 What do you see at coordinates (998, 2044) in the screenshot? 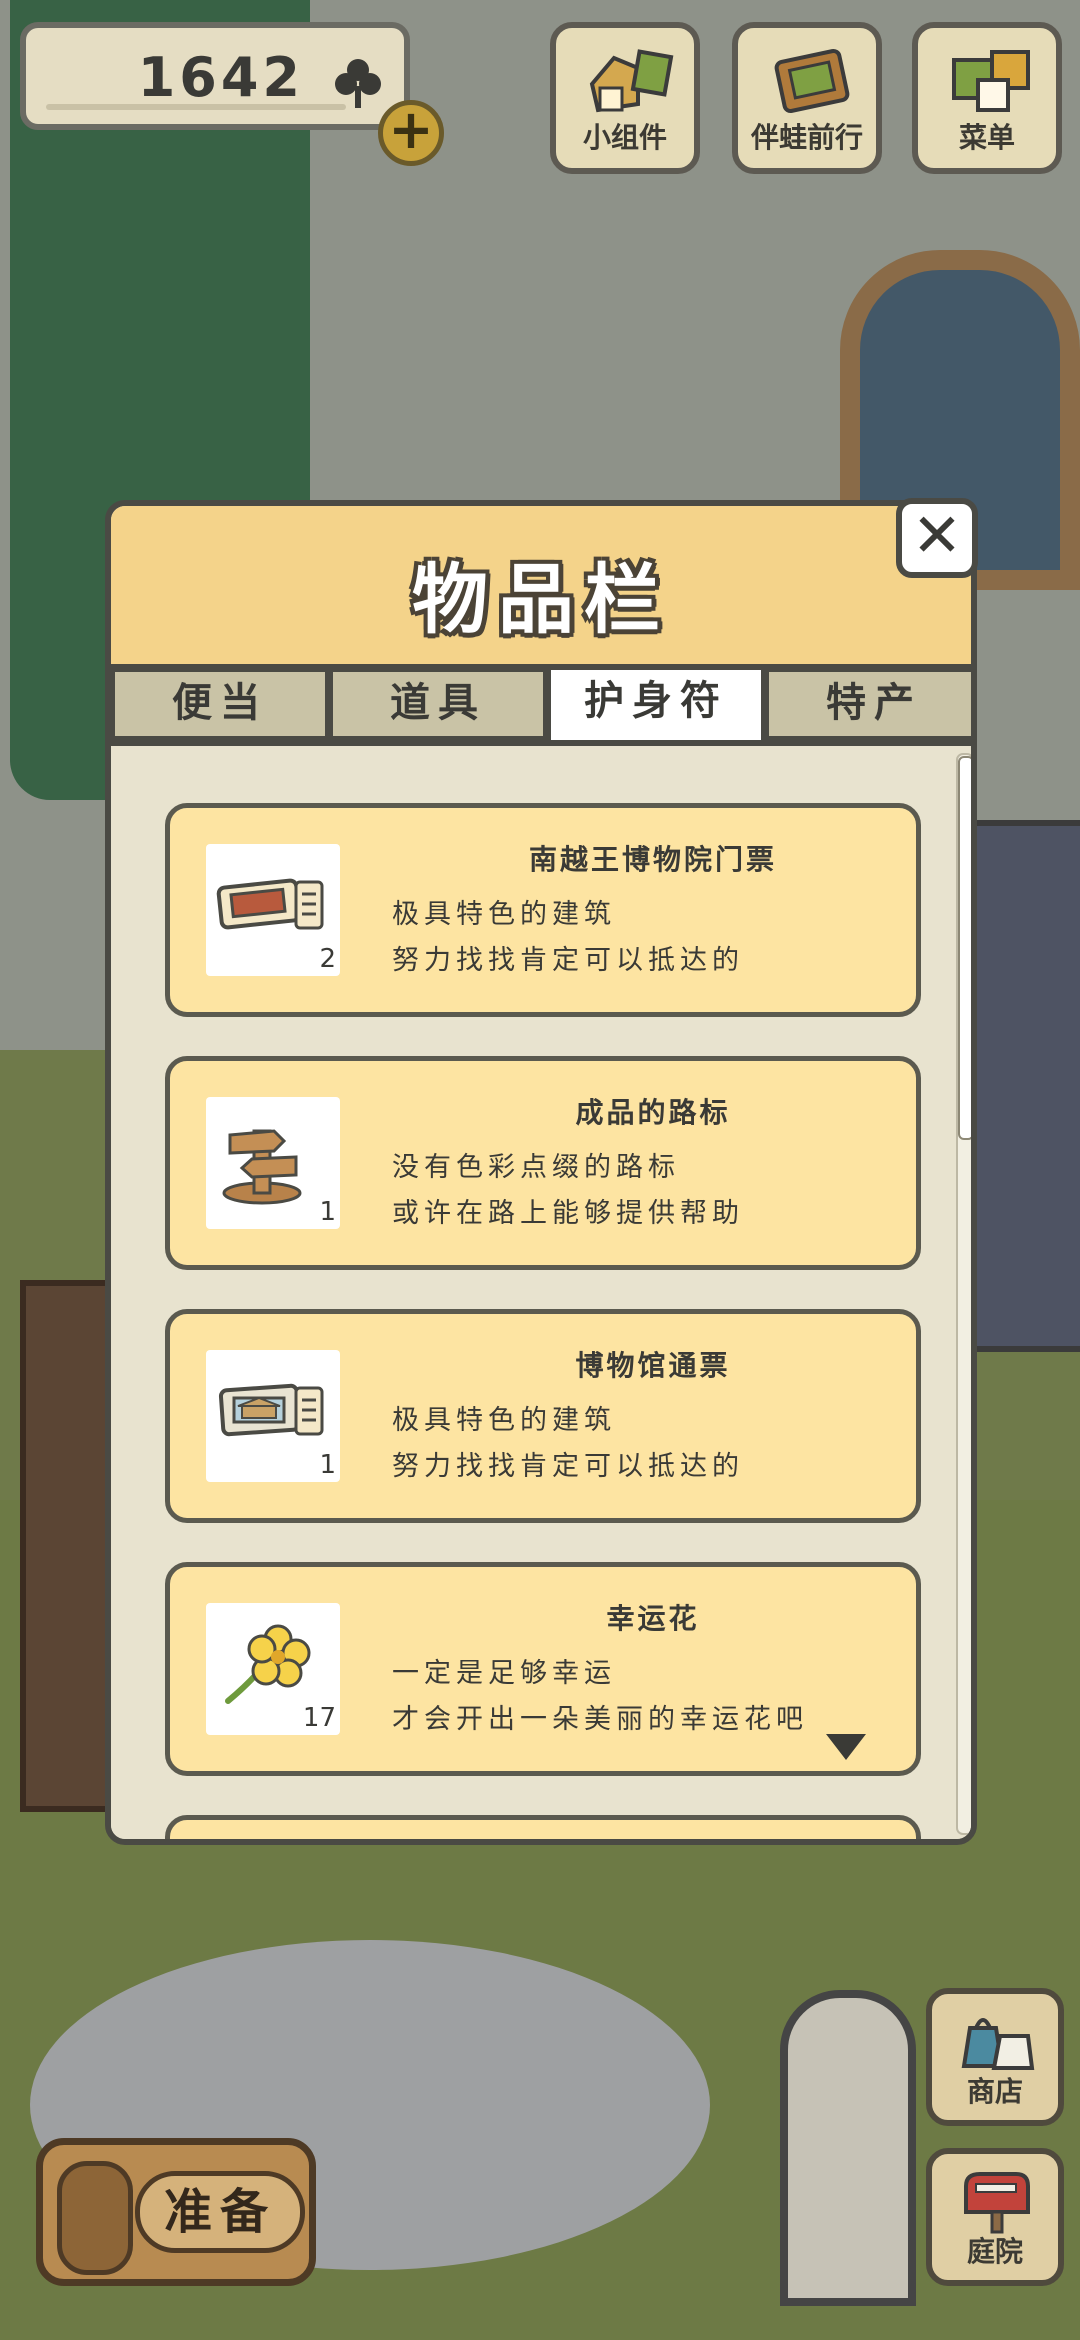
I see `shop-bag-icon` at bounding box center [998, 2044].